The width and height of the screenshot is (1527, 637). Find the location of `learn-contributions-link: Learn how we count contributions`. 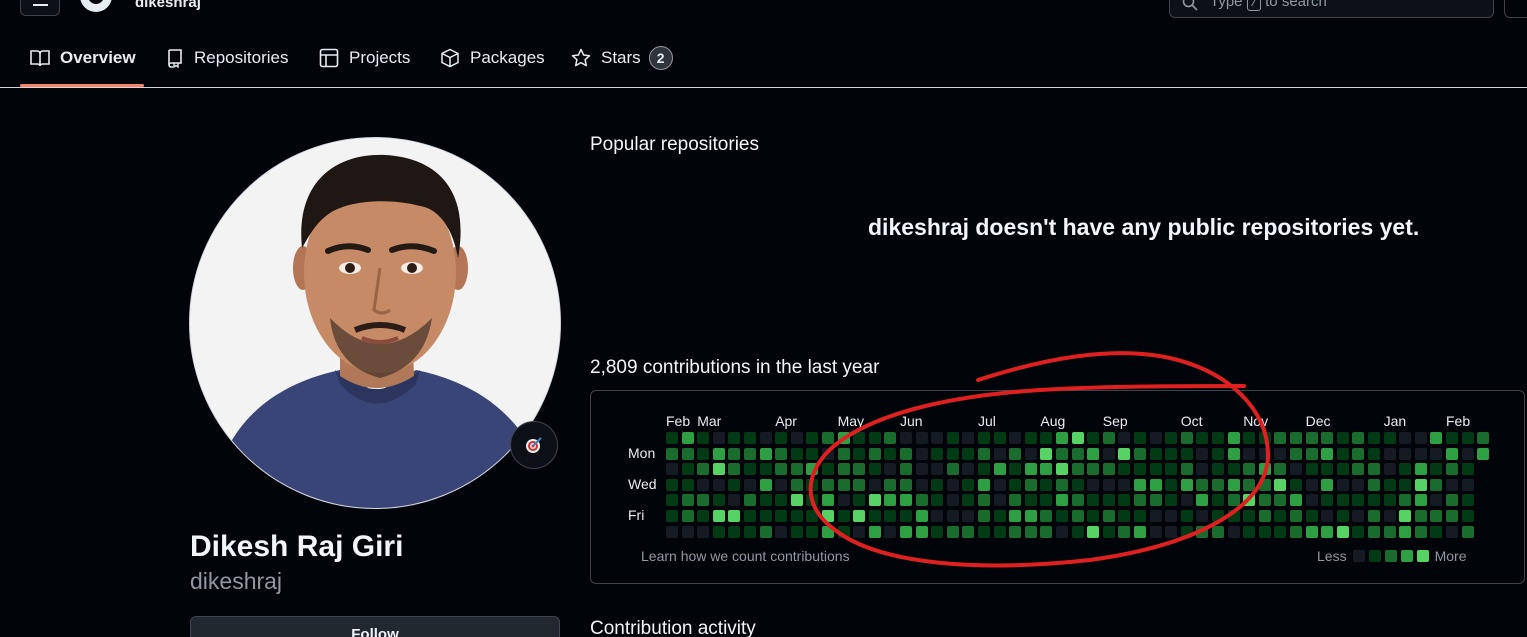

learn-contributions-link: Learn how we count contributions is located at coordinates (745, 556).